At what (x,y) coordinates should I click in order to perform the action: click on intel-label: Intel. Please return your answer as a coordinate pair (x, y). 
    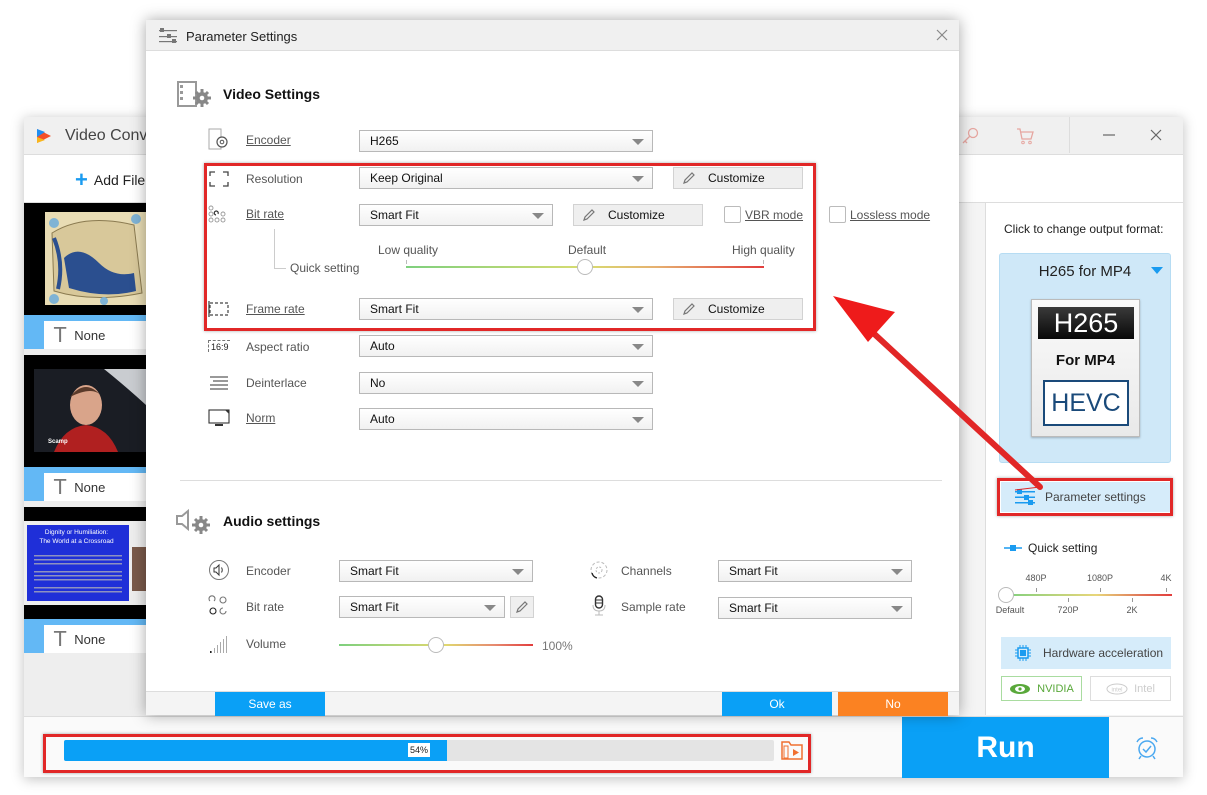
    Looking at the image, I should click on (1144, 688).